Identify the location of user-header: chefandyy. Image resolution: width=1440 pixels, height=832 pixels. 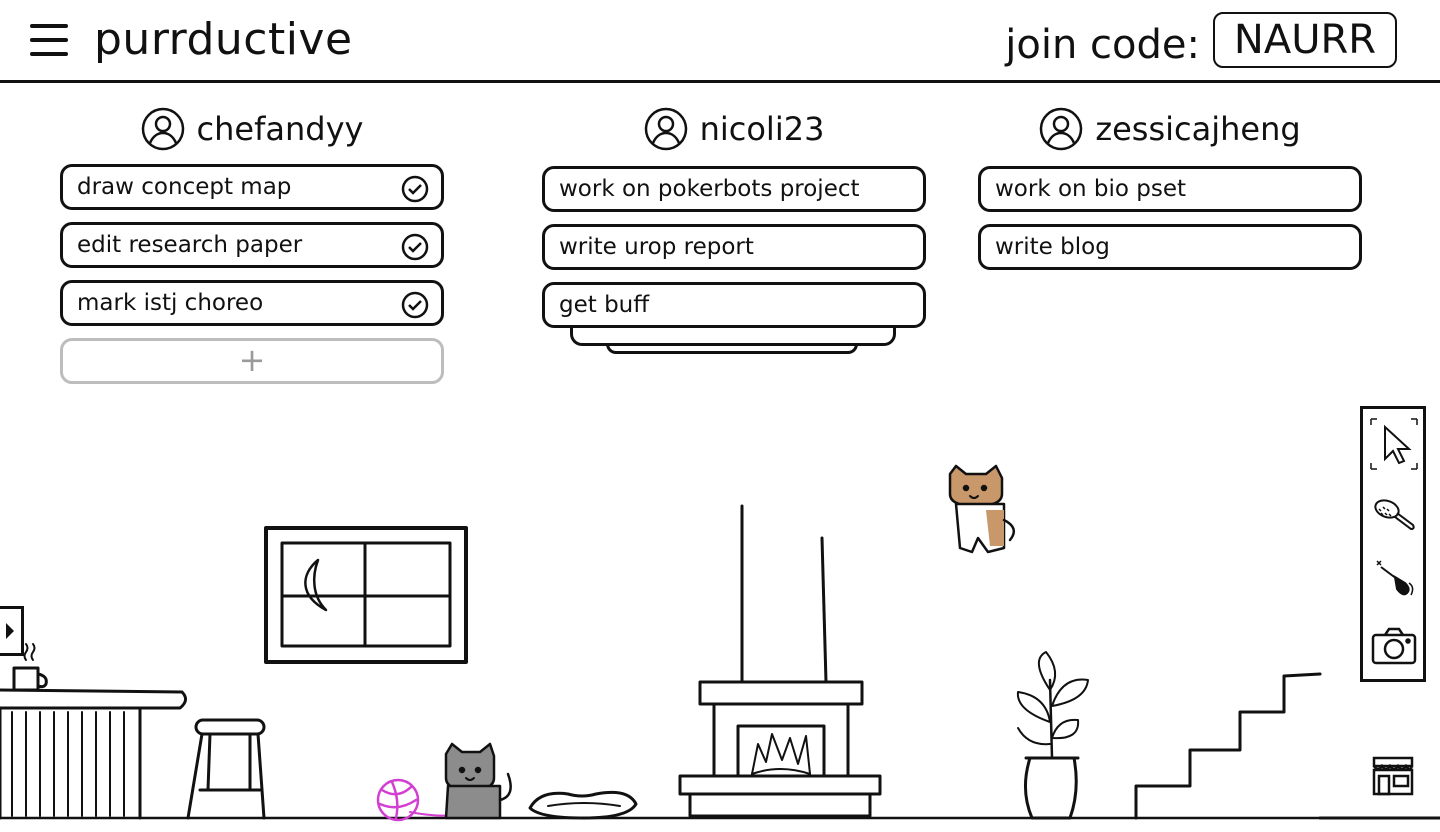
(252, 129).